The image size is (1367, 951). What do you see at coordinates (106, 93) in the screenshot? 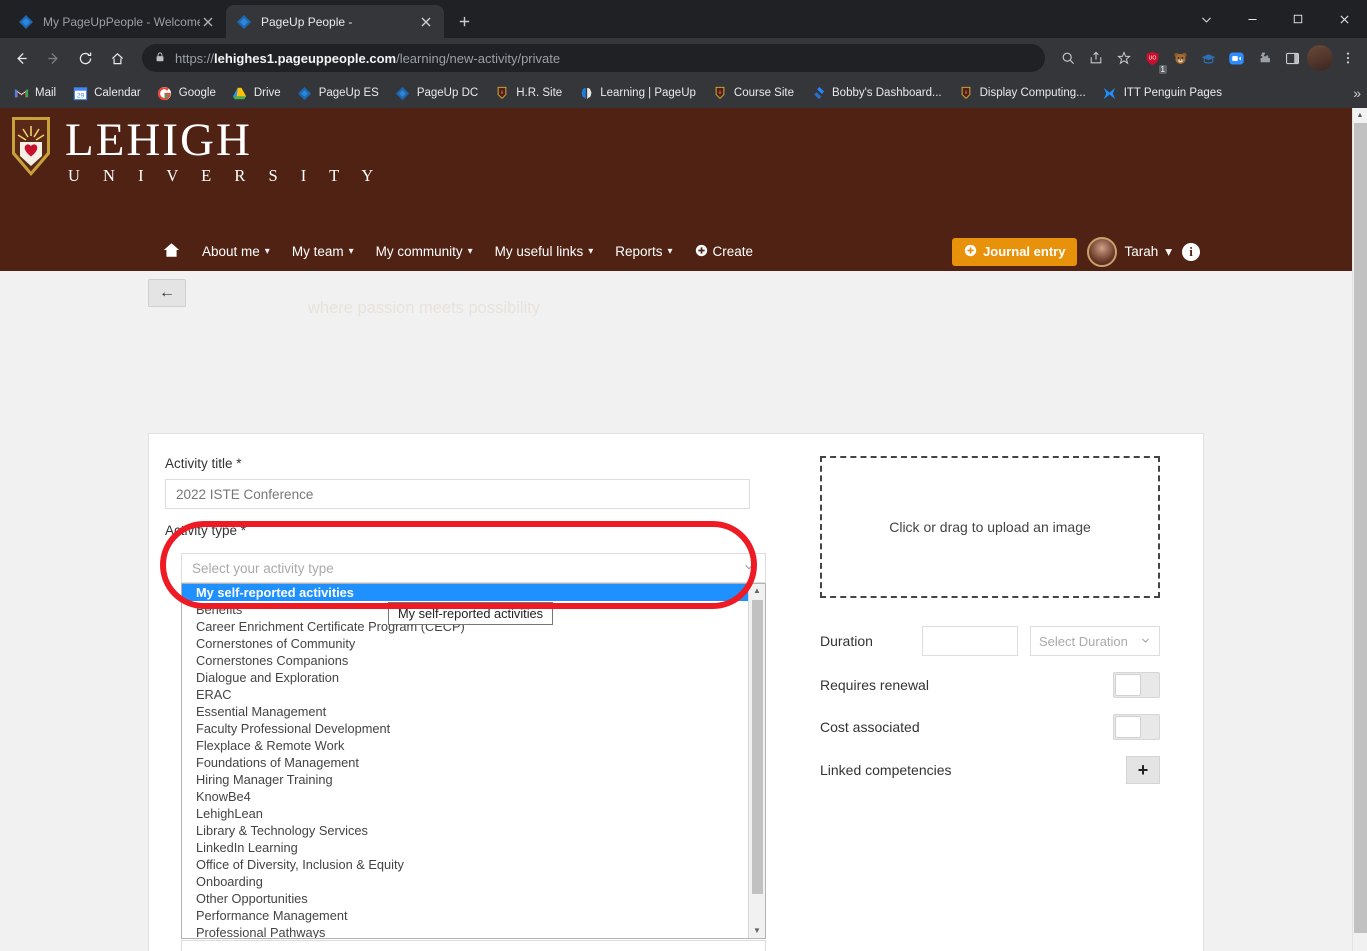
I see `bookmark-calendar: 29 Calendar` at bounding box center [106, 93].